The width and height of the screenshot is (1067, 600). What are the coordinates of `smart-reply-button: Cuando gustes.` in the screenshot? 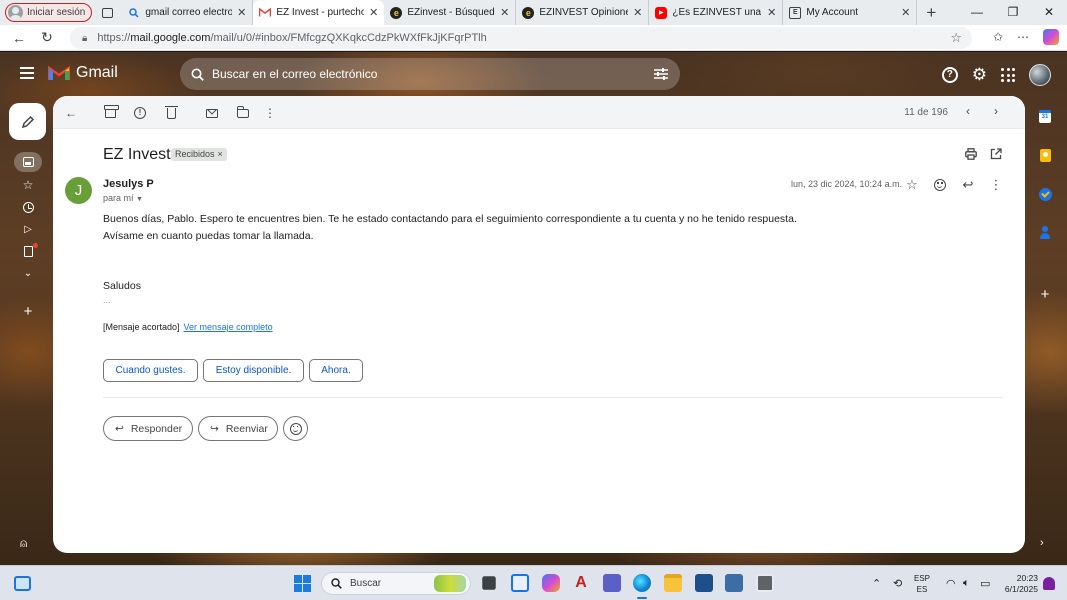 It's located at (150, 370).